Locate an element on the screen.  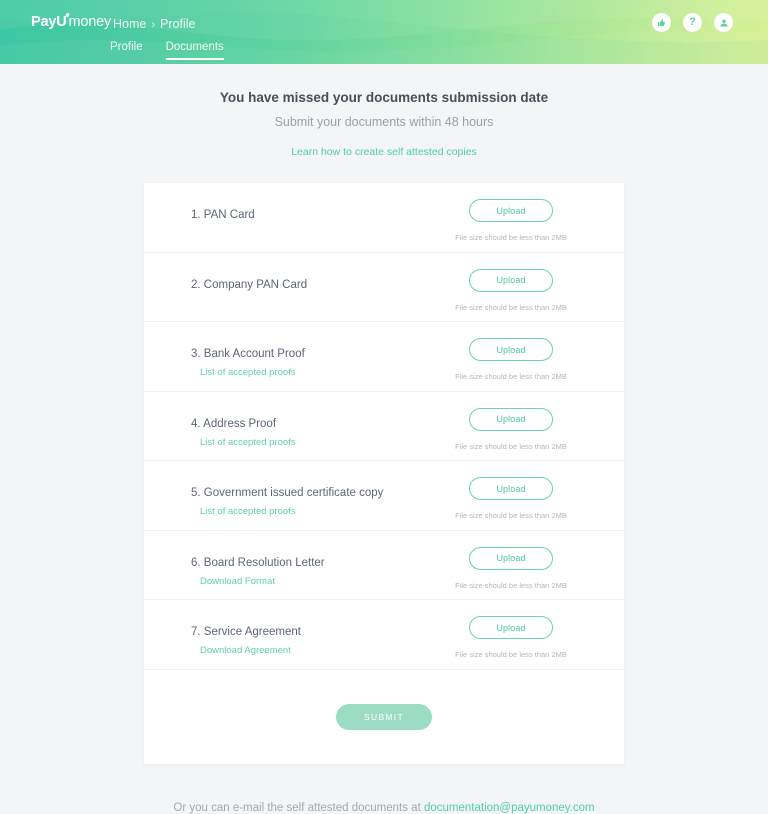
logo-text-money: money is located at coordinates (90, 22).